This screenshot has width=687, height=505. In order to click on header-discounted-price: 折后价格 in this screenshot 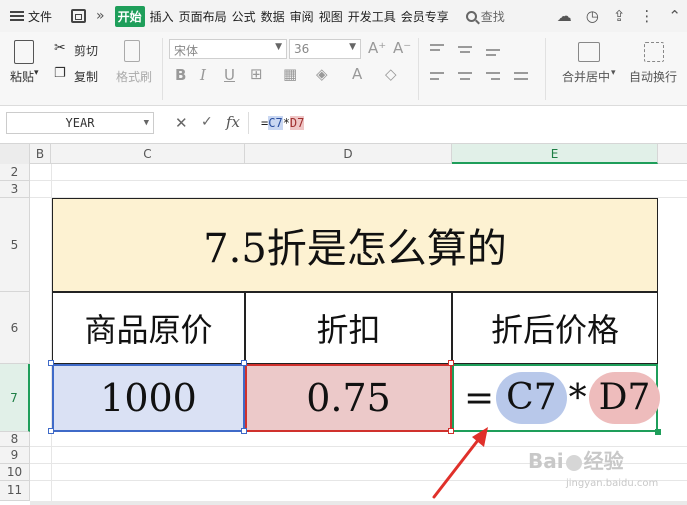, I will do `click(554, 330)`.